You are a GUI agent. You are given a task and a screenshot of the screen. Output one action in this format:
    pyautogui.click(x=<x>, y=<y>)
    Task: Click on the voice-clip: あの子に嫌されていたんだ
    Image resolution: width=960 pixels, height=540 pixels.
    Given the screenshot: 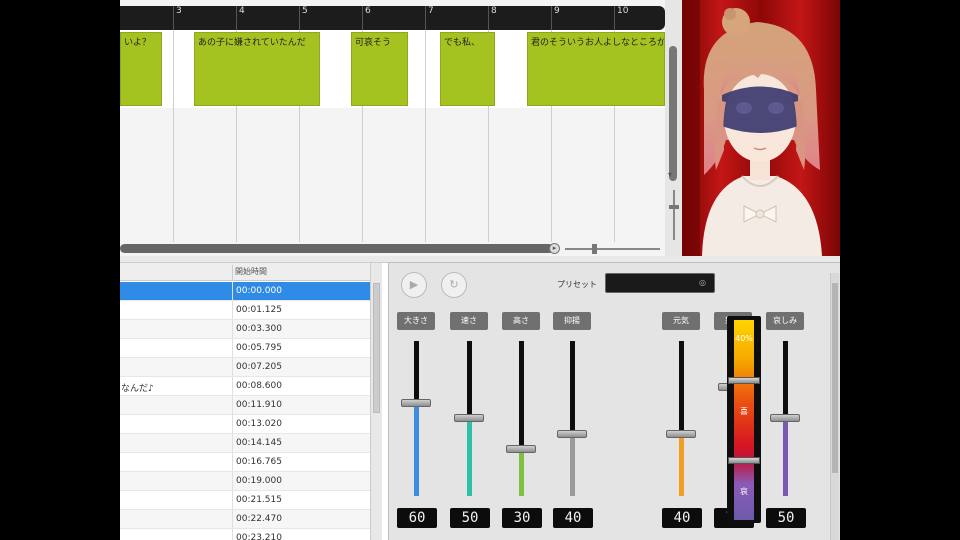 What is the action you would take?
    pyautogui.click(x=257, y=69)
    